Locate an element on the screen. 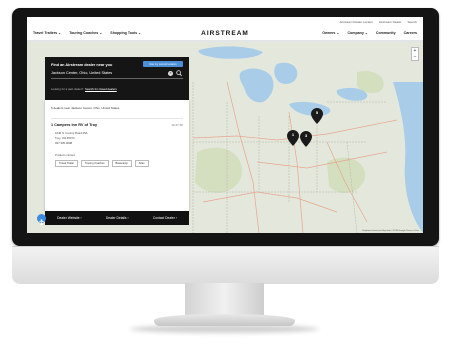 This screenshot has width=449, height=344. nav-touring-coaches: Touring Coaches ⌄ is located at coordinates (85, 33).